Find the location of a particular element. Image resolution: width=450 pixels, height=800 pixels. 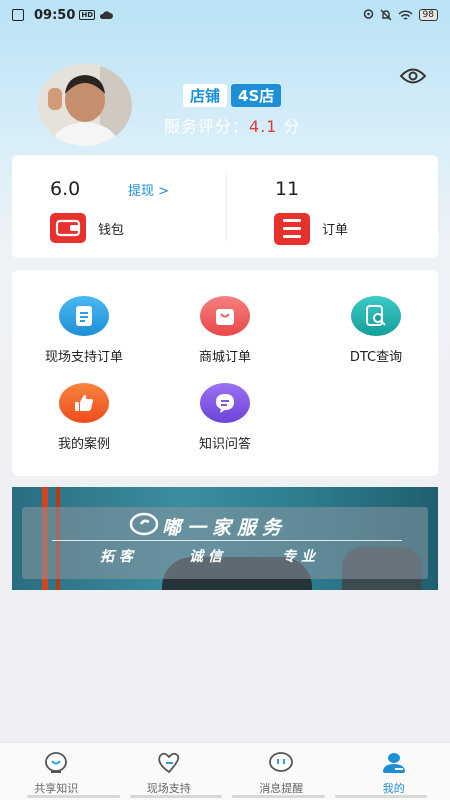

orders-icon is located at coordinates (292, 229).